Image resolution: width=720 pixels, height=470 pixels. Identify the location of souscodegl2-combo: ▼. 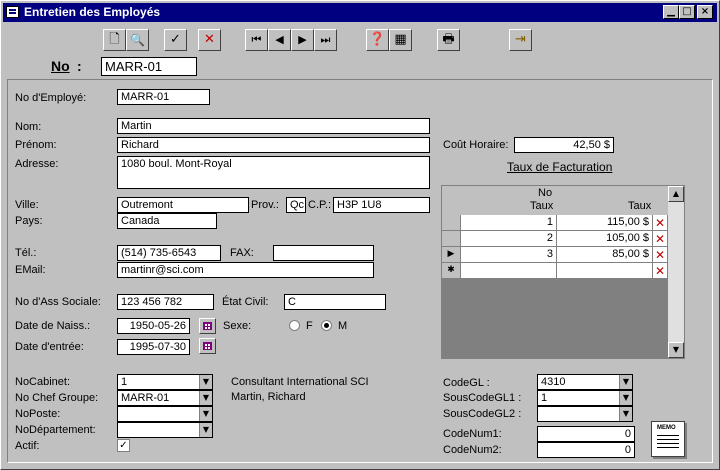
(585, 414).